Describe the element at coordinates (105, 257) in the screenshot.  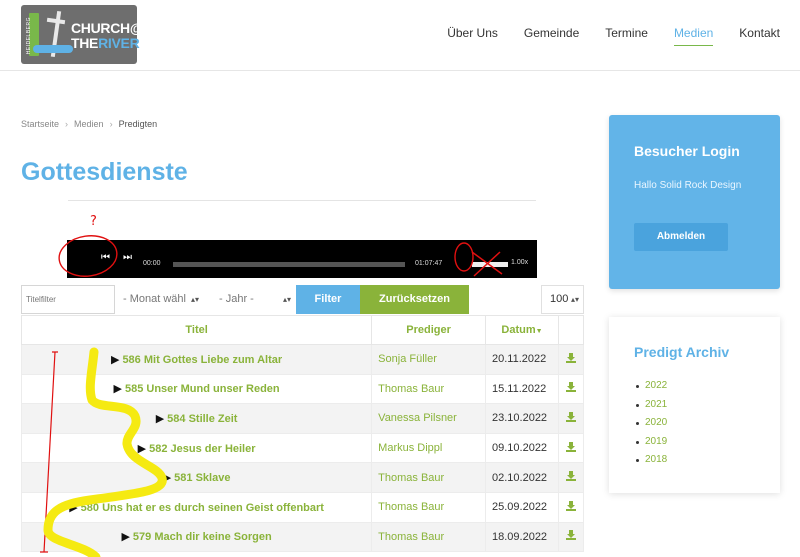
I see `skip-previous-icon: ⏮` at that location.